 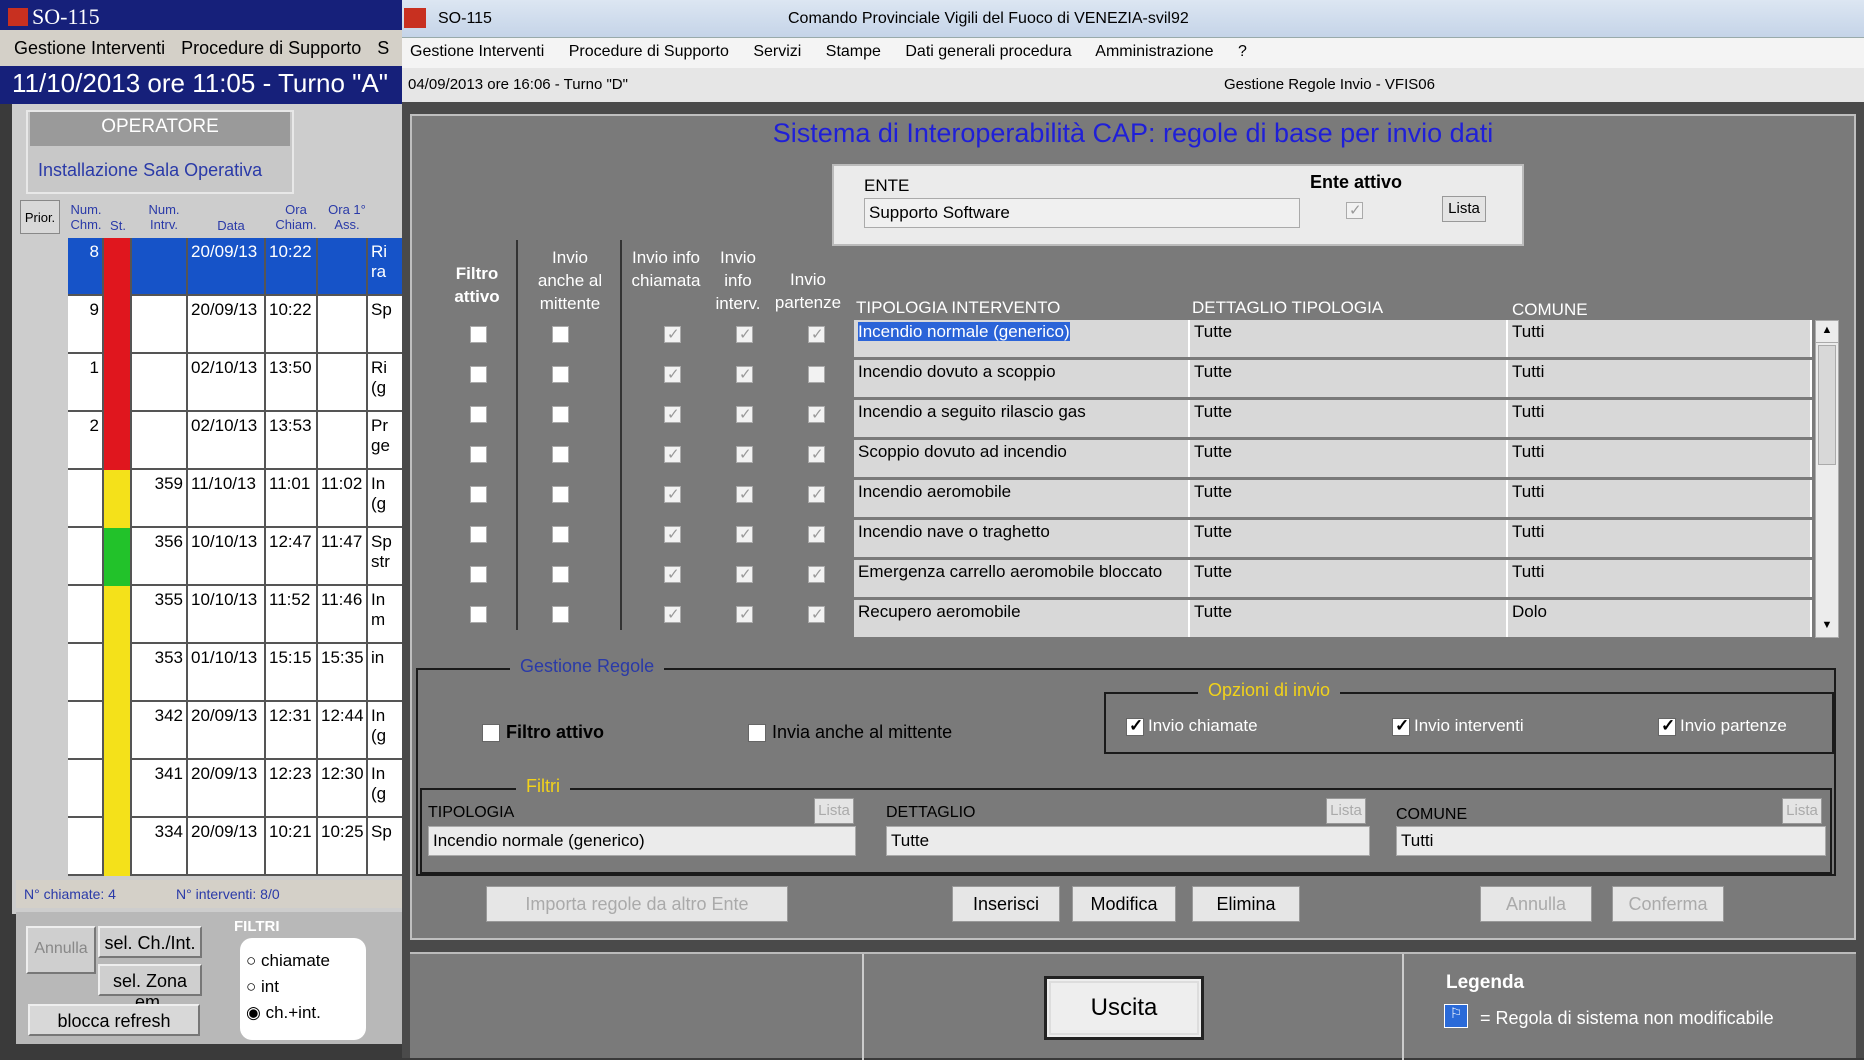 I want to click on conferma-button: Conferma, so click(x=1668, y=904).